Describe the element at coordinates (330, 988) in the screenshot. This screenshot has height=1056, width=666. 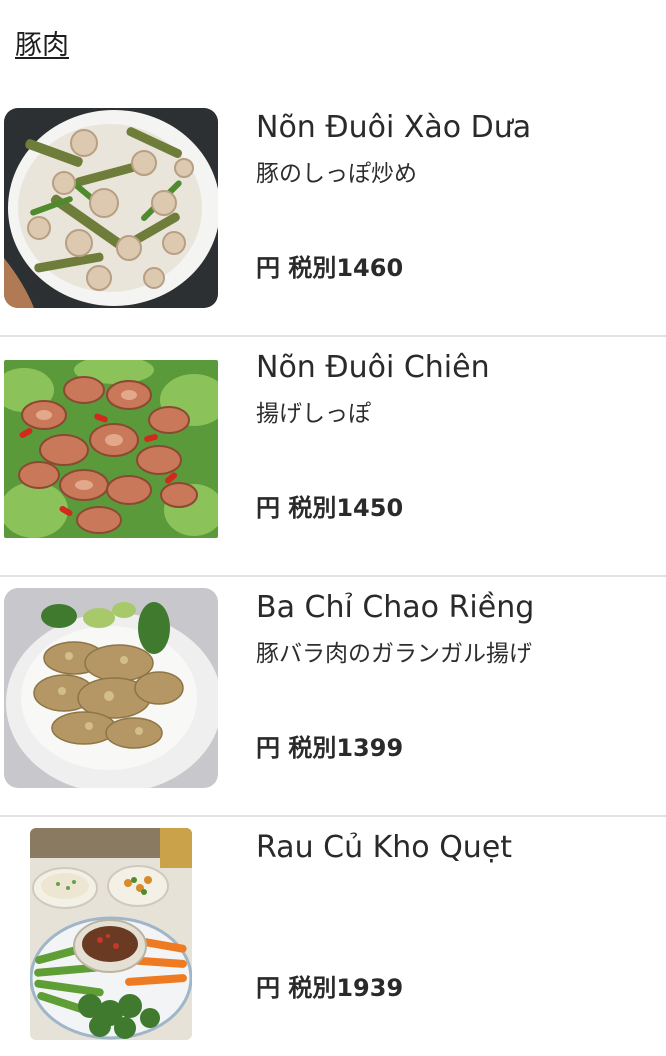
I see `item-price: 円 税別1939` at that location.